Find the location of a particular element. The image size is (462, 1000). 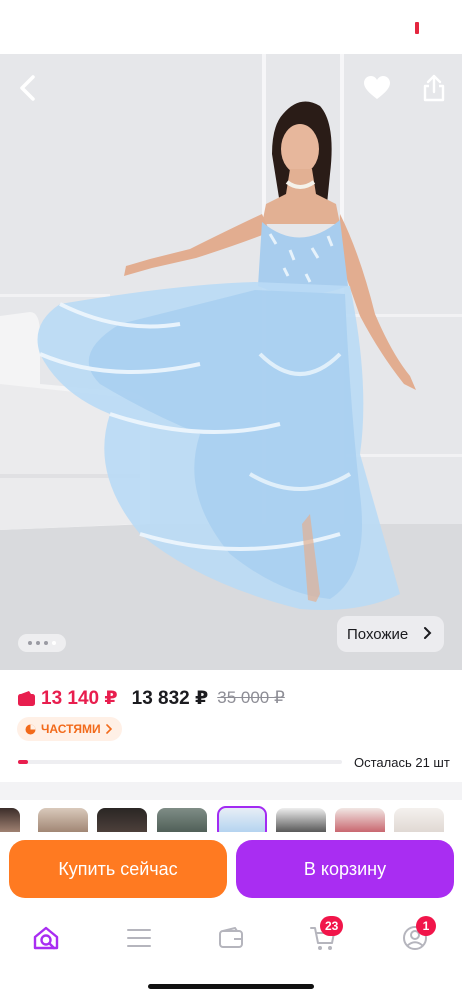

similar-button: Похожие is located at coordinates (390, 634).